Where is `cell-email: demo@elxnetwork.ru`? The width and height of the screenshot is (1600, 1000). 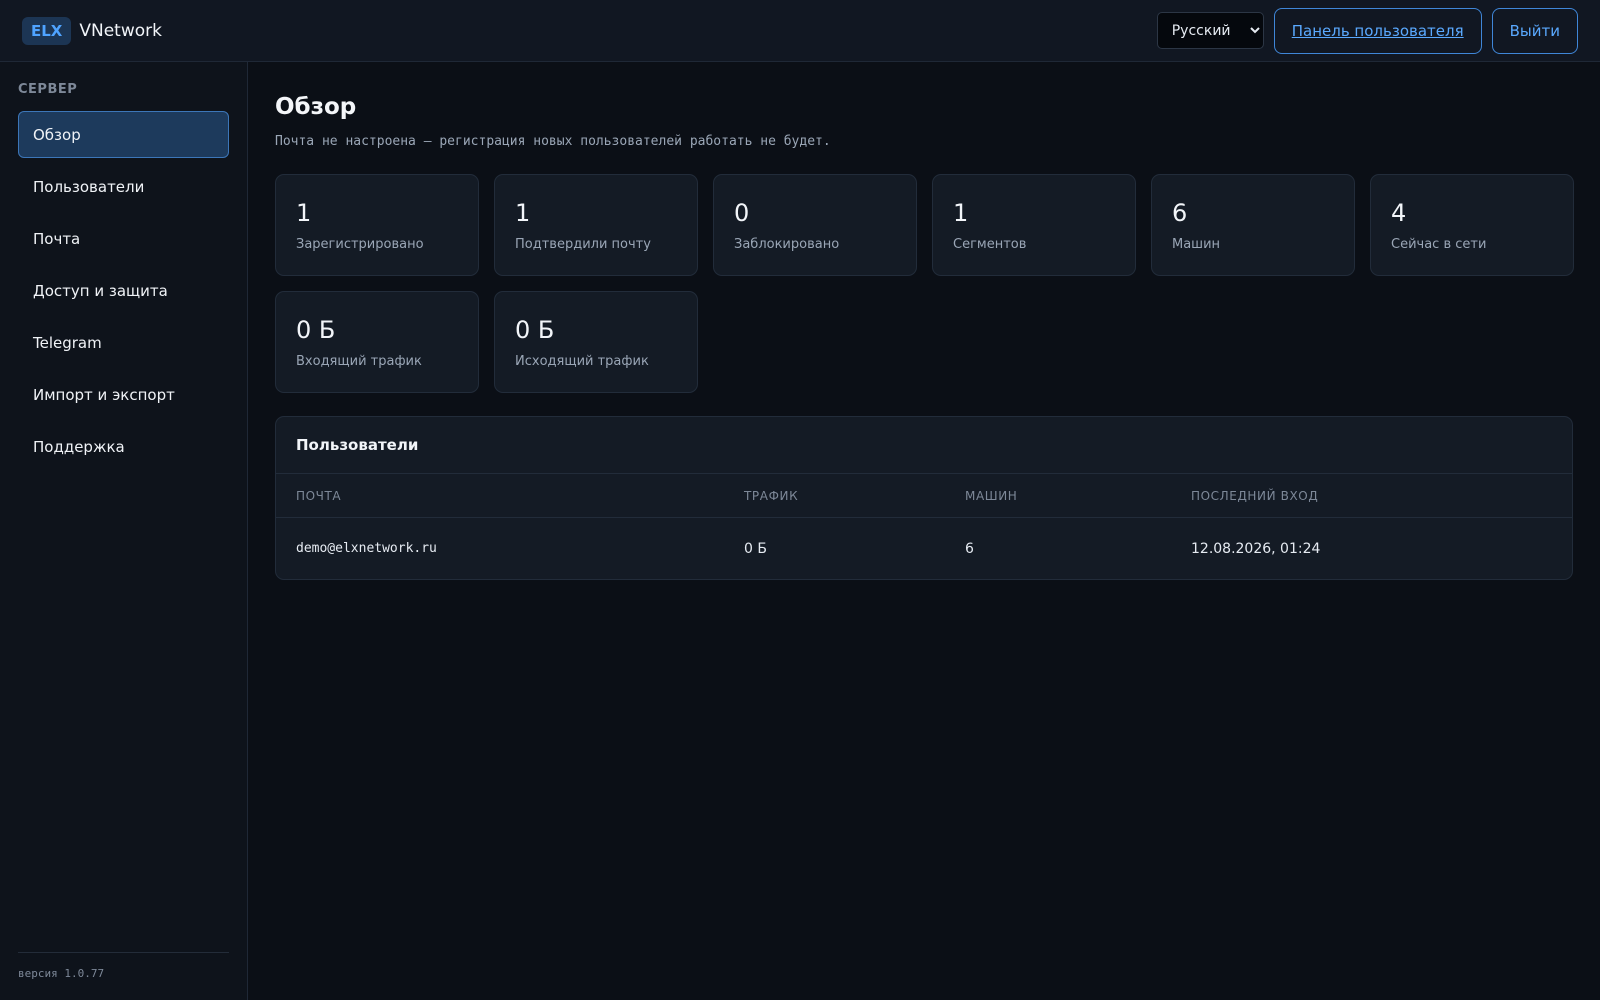 cell-email: demo@elxnetwork.ru is located at coordinates (366, 548).